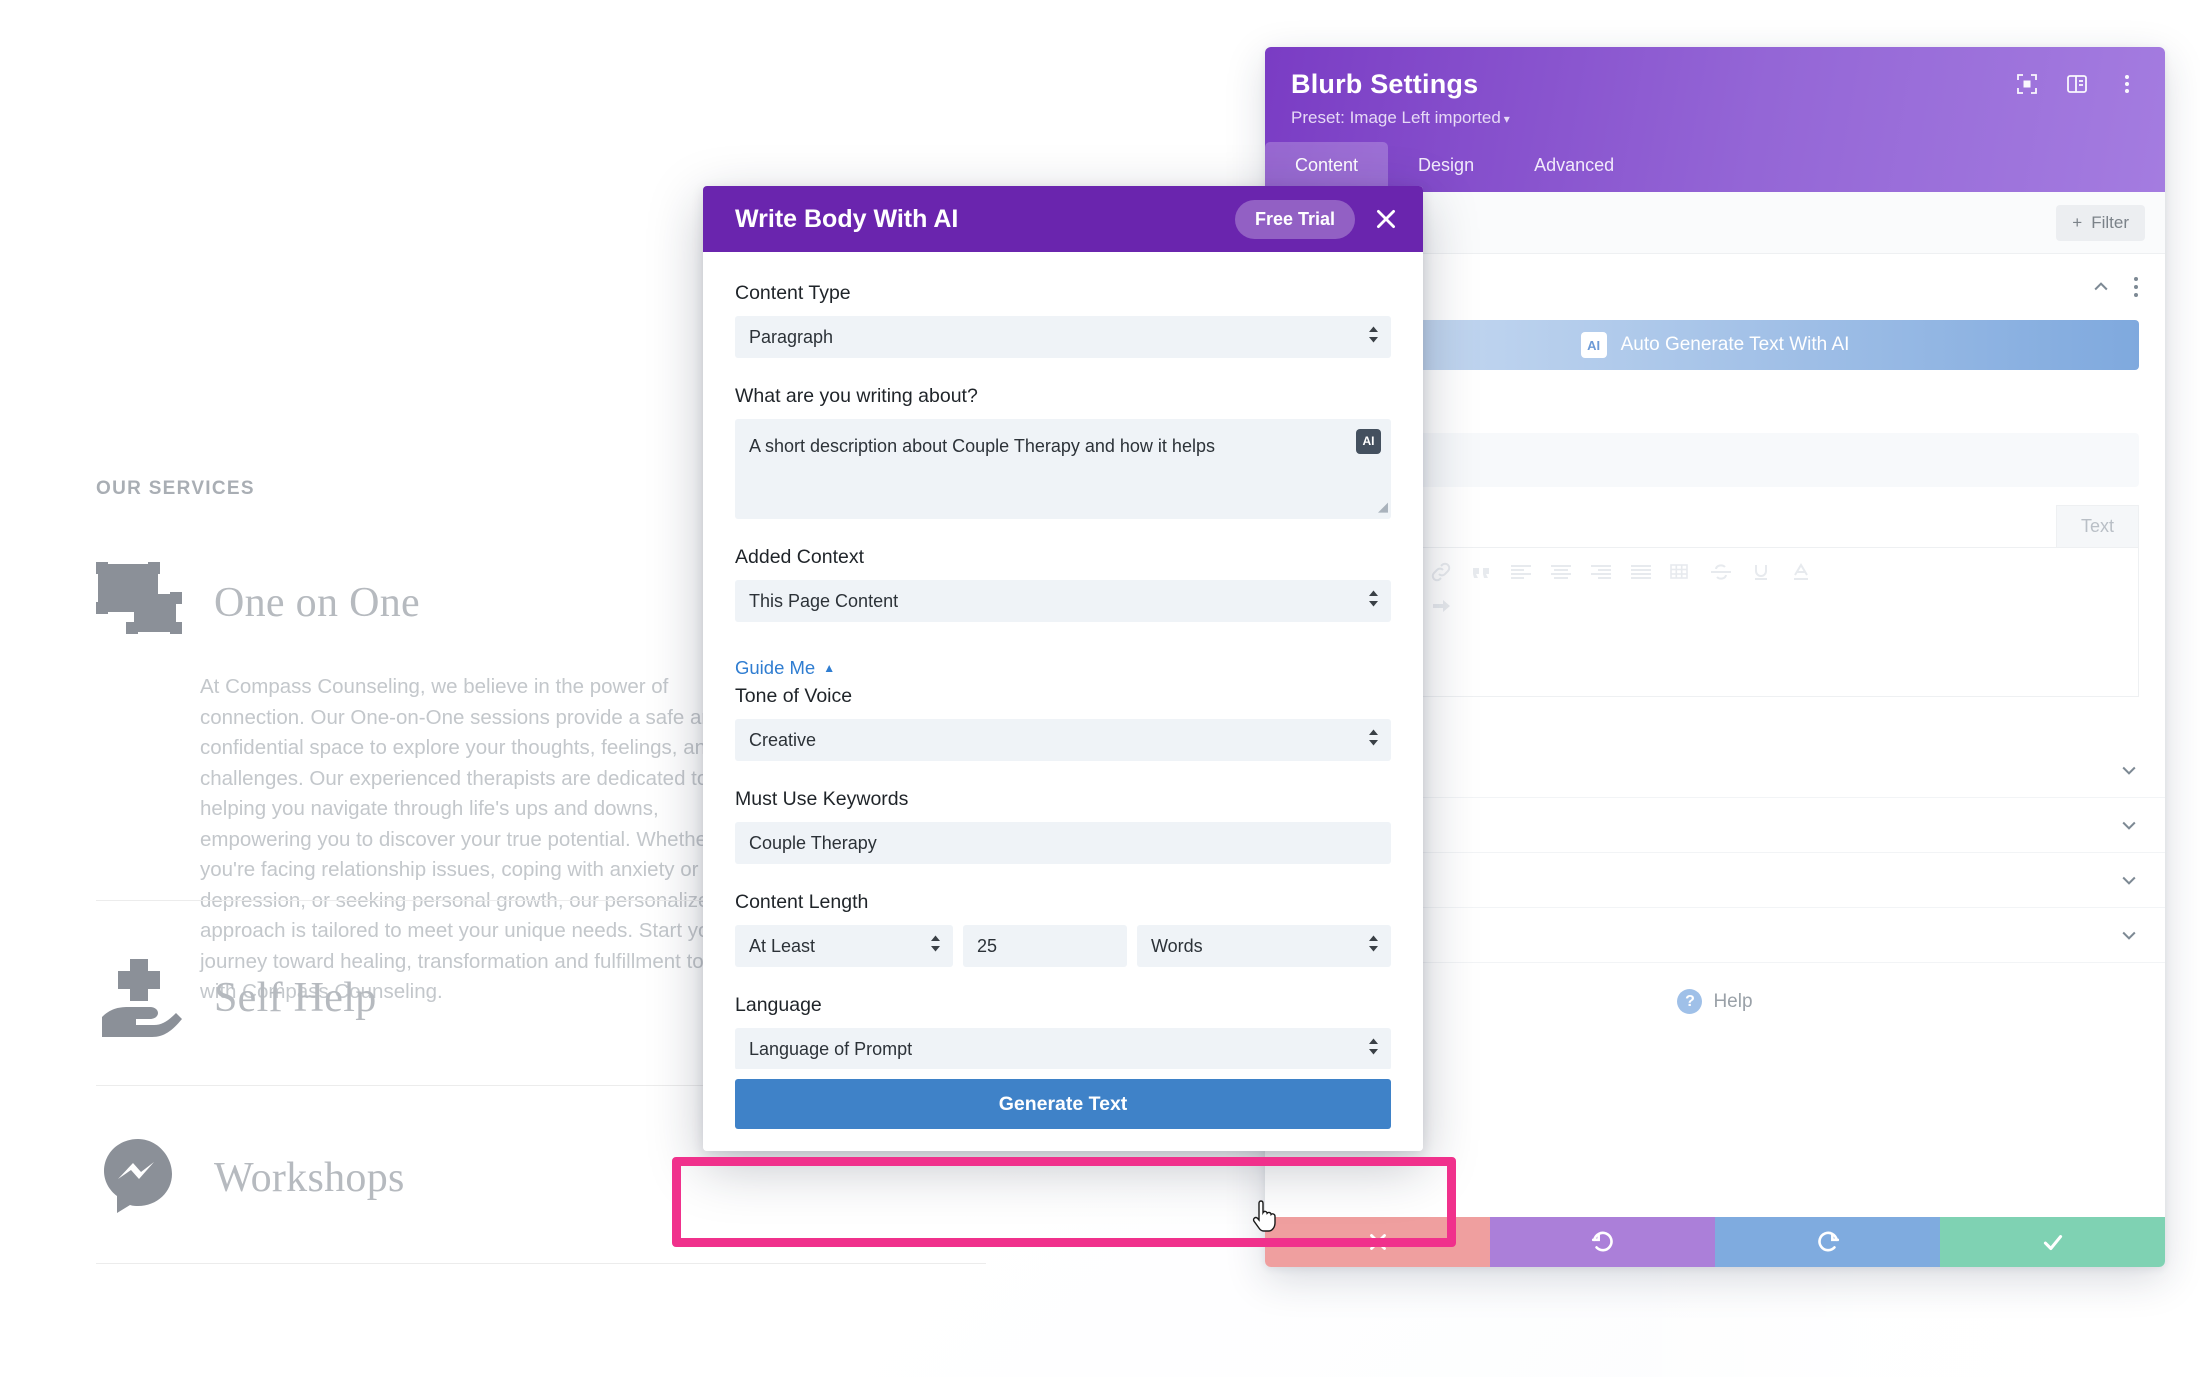  I want to click on chevron-up-icon: ▲, so click(829, 668).